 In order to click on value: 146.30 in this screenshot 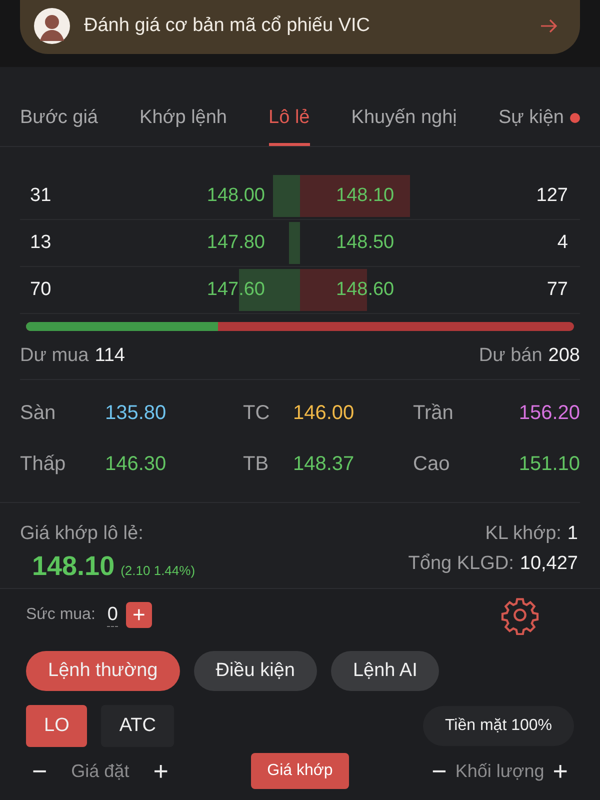, I will do `click(136, 464)`.